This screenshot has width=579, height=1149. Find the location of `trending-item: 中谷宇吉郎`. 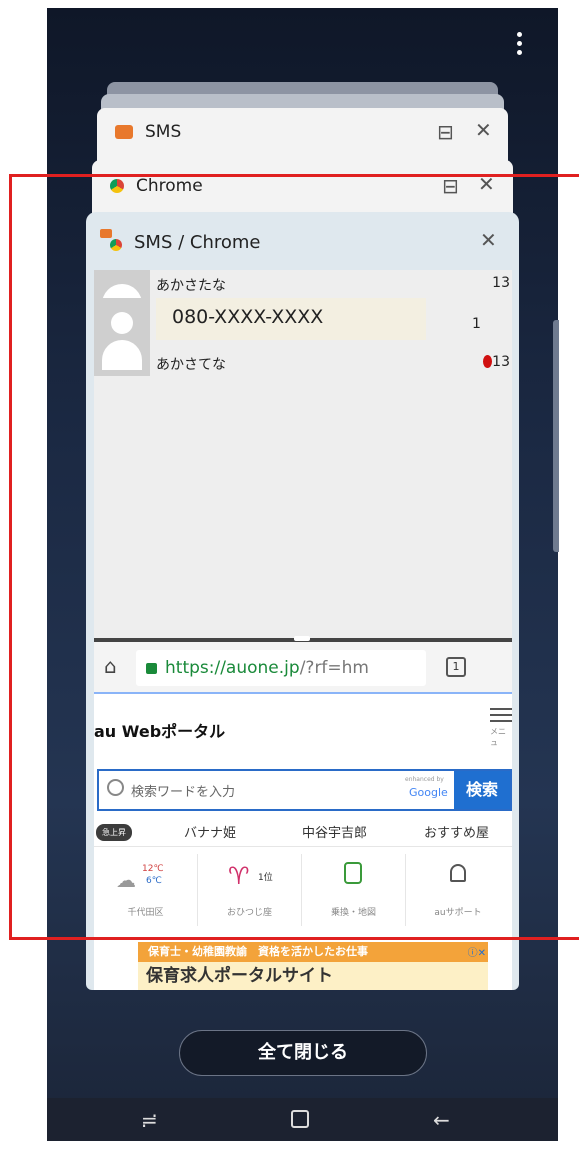

trending-item: 中谷宇吉郎 is located at coordinates (334, 831).